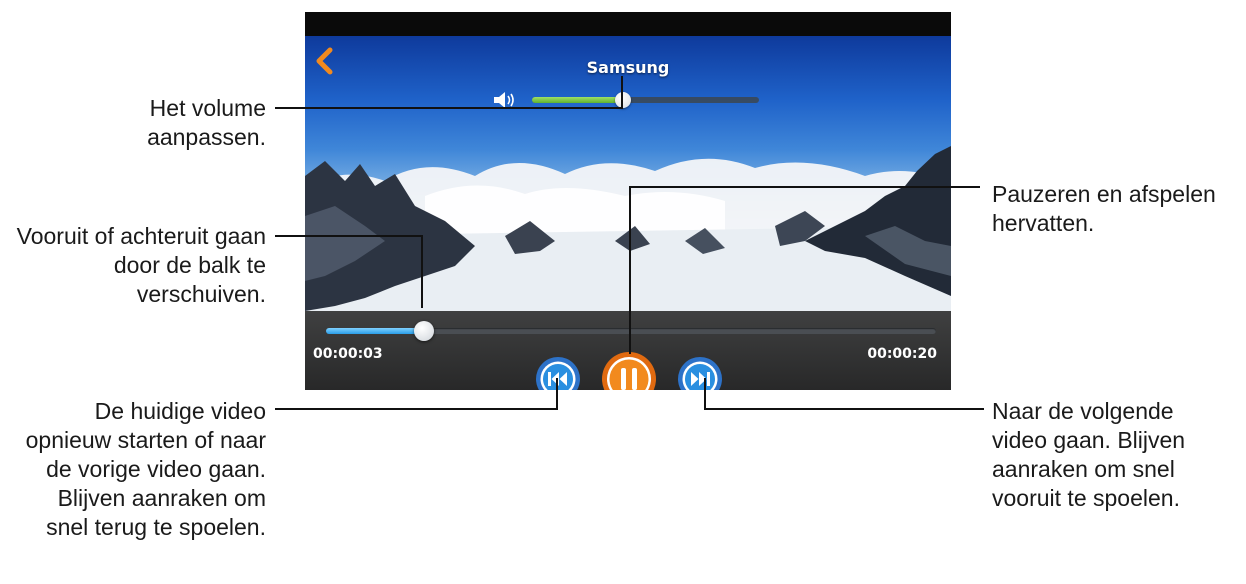 The image size is (1246, 584). Describe the element at coordinates (804, 270) in the screenshot. I see `leader-pause` at that location.